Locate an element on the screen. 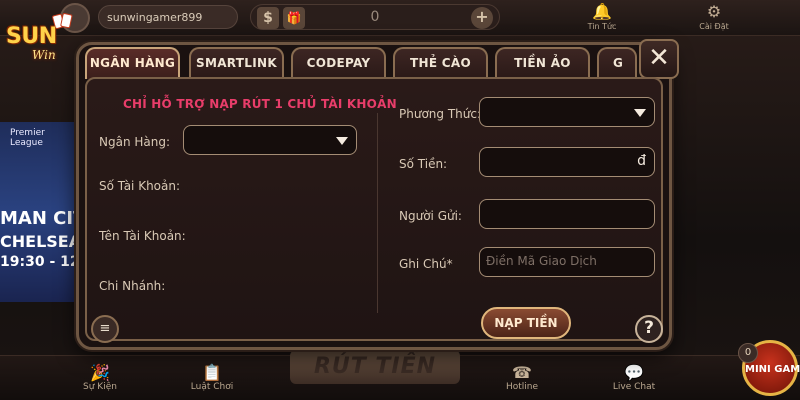 This screenshot has width=800, height=400. tab-more: G is located at coordinates (617, 63).